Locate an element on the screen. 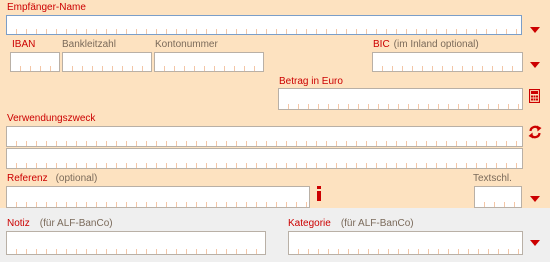  empfaenger-label: Empfänger-Name is located at coordinates (46, 7).